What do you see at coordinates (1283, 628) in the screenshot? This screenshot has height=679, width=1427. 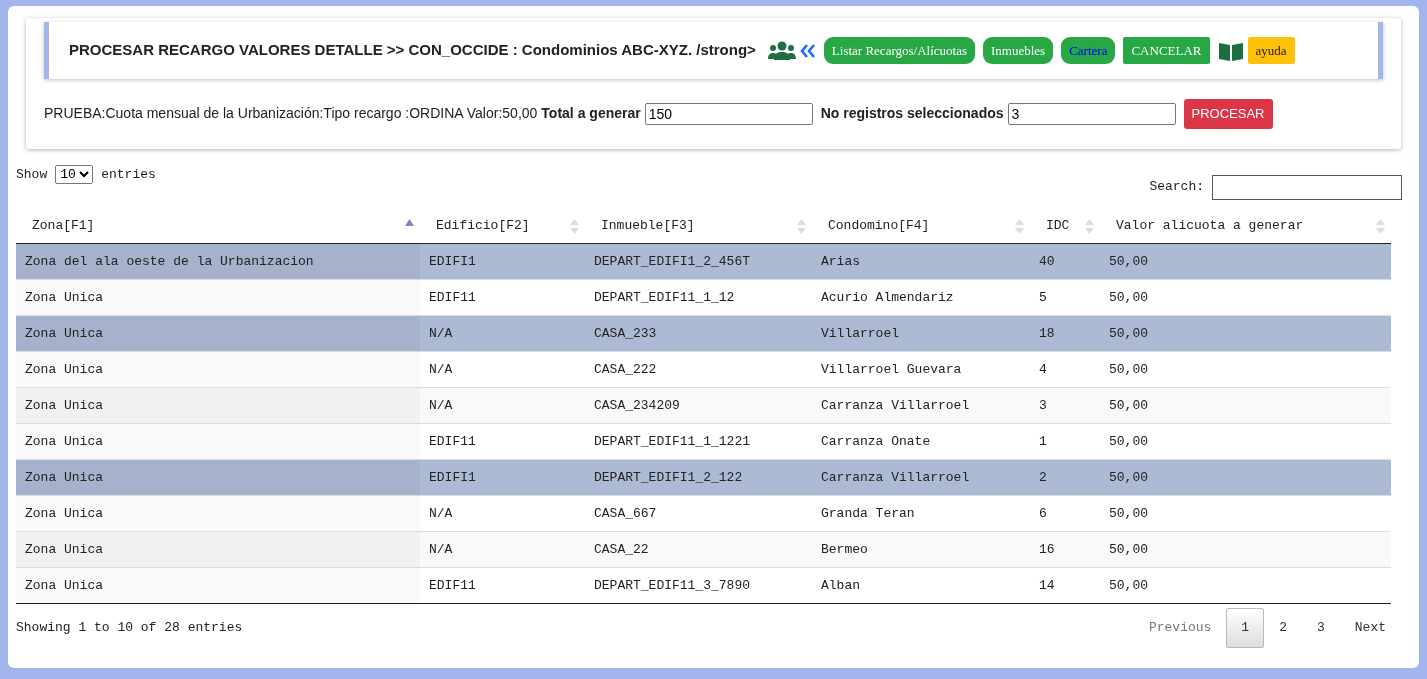 I see `page-button: 2` at bounding box center [1283, 628].